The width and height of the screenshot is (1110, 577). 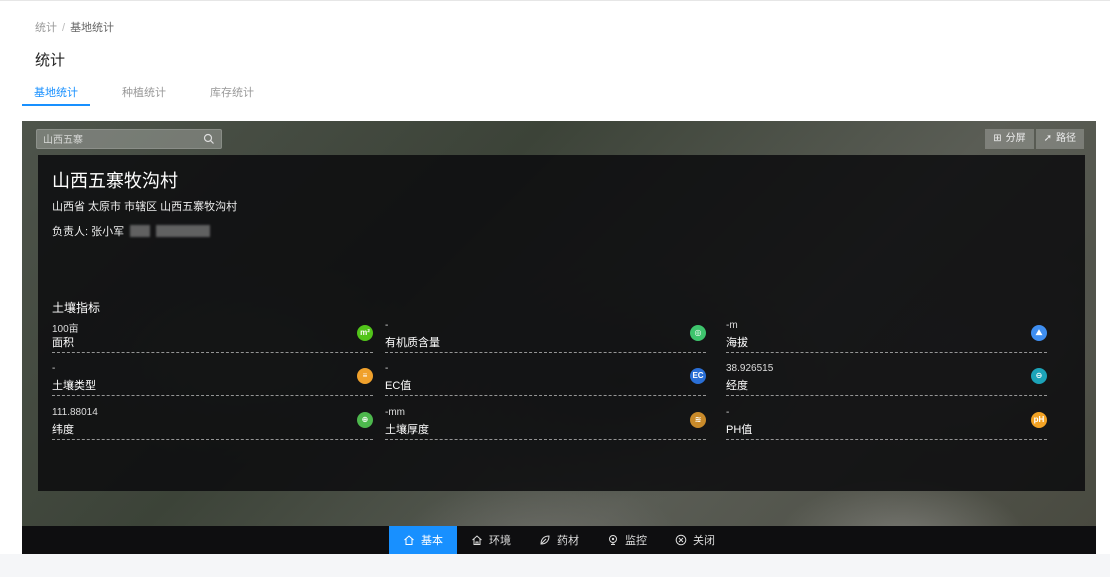 What do you see at coordinates (886, 423) in the screenshot?
I see `metric-ph: - PH值 pH` at bounding box center [886, 423].